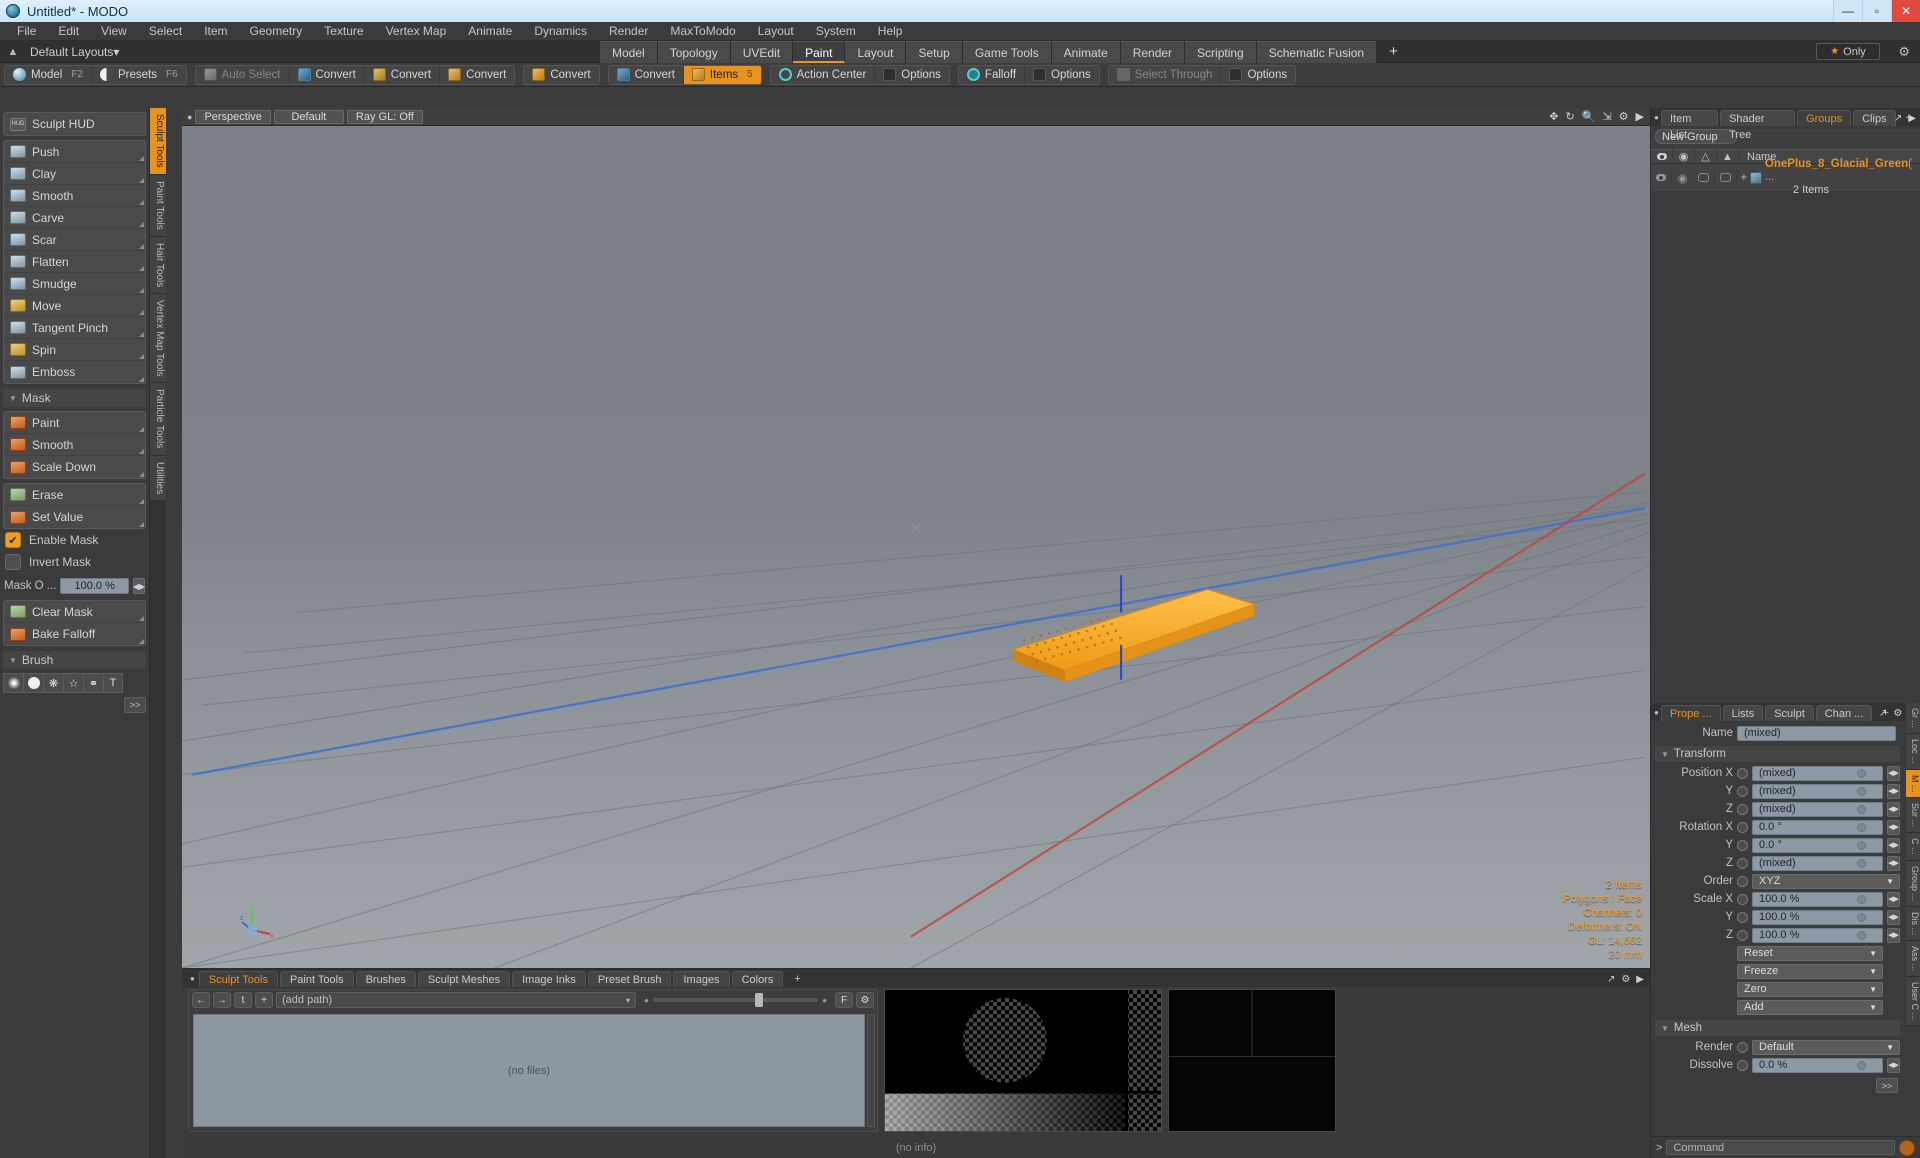 This screenshot has width=1920, height=1158. Describe the element at coordinates (1086, 52) in the screenshot. I see `mode-tab-animate: Animate` at that location.